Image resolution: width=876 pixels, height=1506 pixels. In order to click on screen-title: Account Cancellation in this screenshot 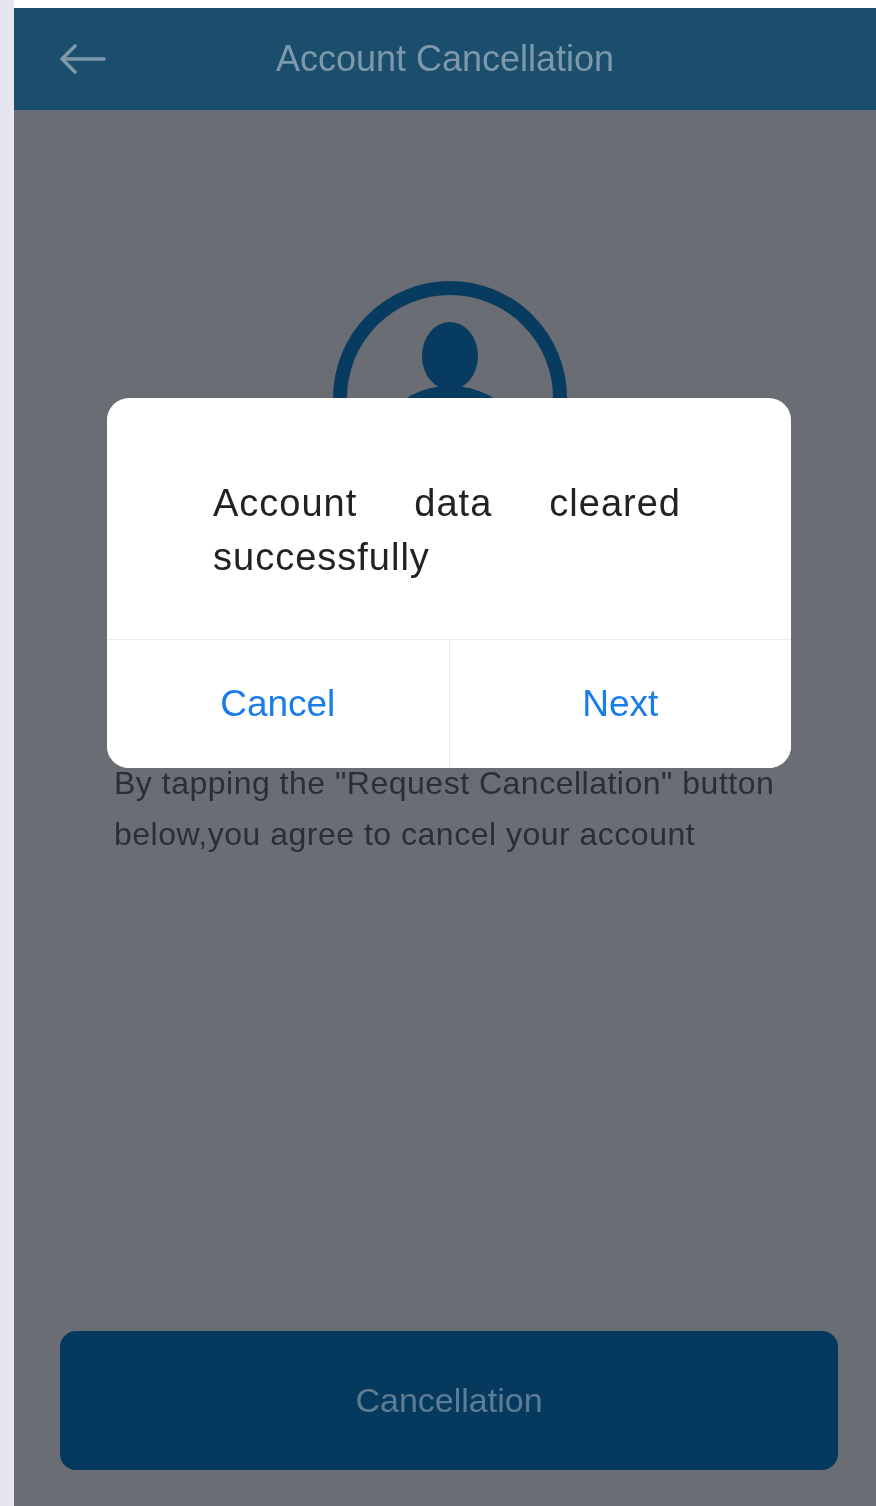, I will do `click(445, 59)`.